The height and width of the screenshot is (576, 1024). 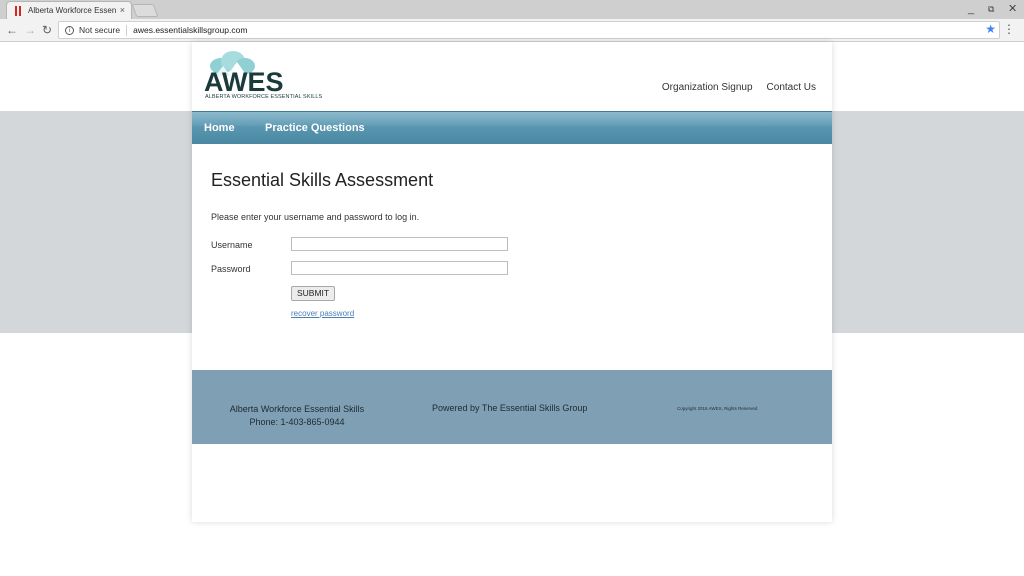 What do you see at coordinates (232, 245) in the screenshot?
I see `username-label: Username` at bounding box center [232, 245].